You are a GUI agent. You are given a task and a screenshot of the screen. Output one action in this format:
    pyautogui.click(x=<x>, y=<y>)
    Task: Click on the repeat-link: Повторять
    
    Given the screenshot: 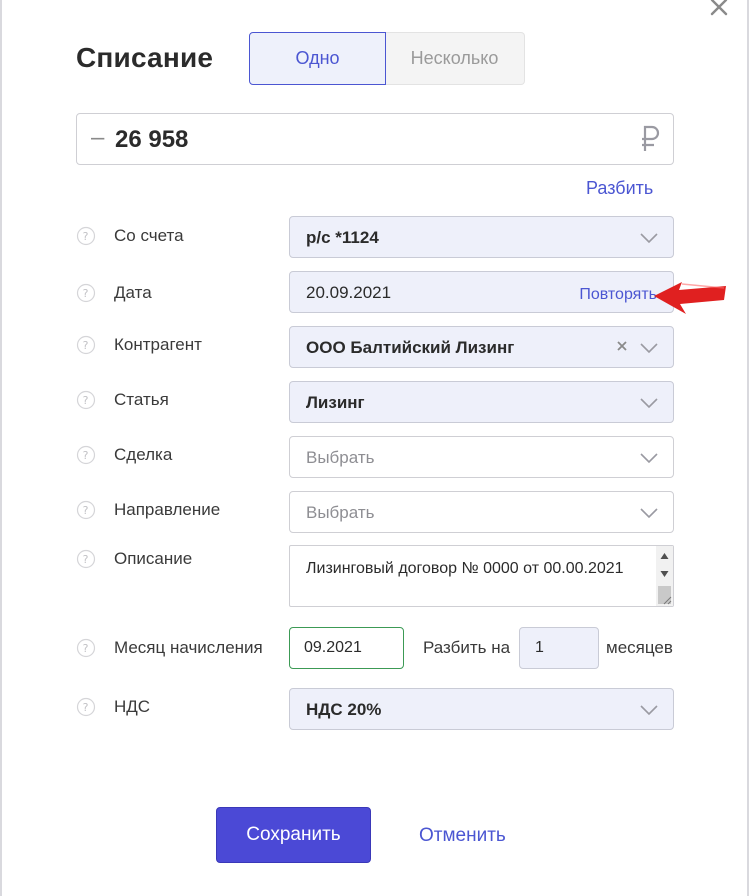 What is the action you would take?
    pyautogui.click(x=618, y=295)
    